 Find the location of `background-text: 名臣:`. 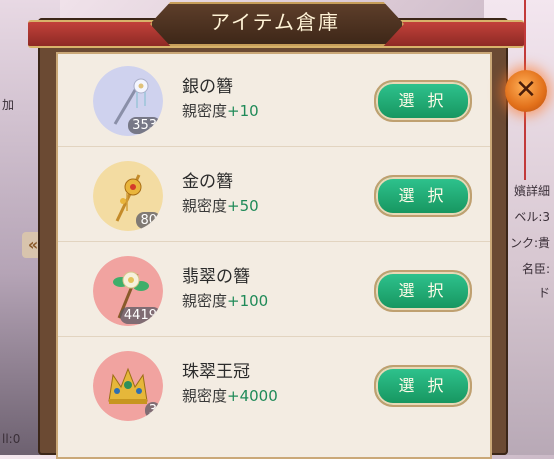

background-text: 名臣: is located at coordinates (535, 269).